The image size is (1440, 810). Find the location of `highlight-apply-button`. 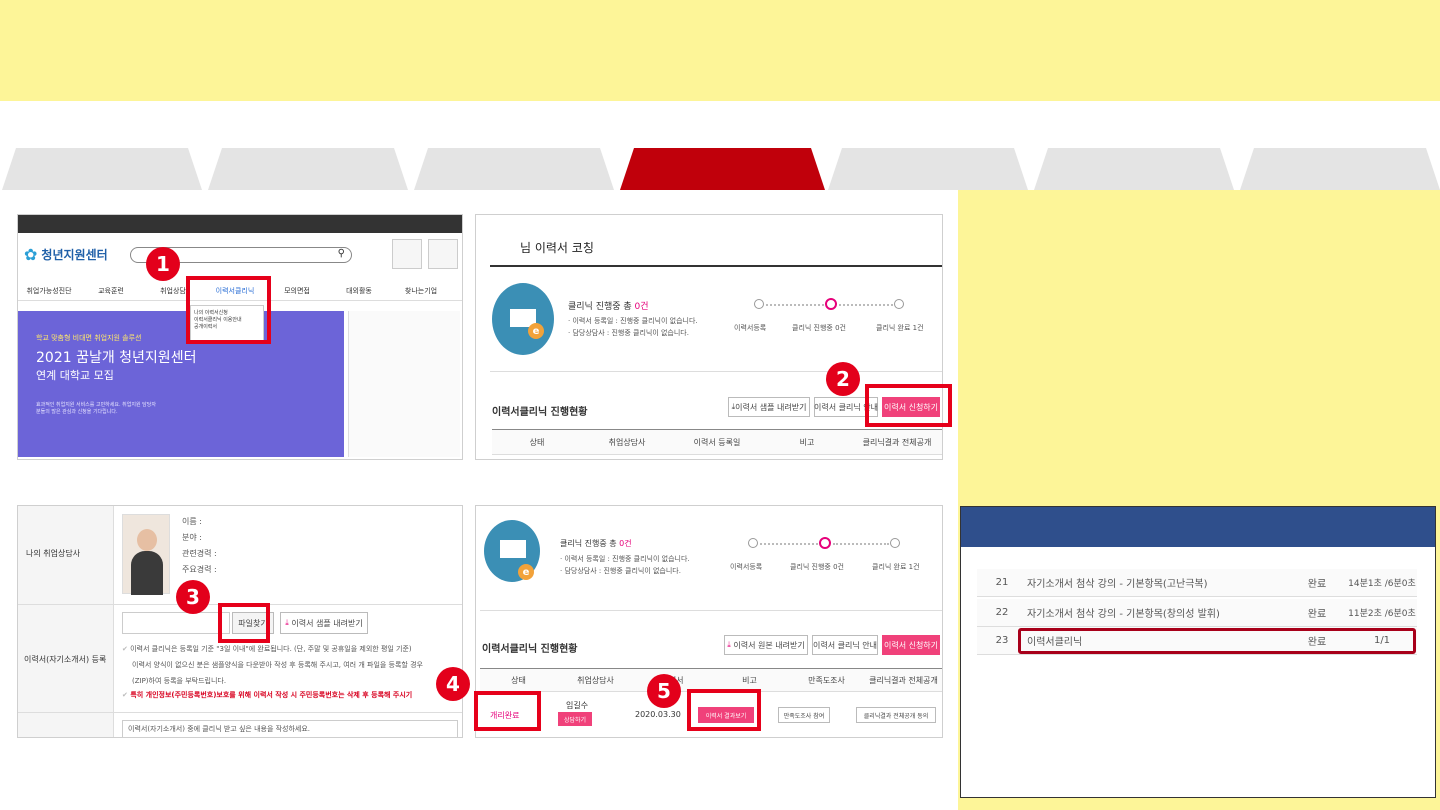

highlight-apply-button is located at coordinates (908, 405).